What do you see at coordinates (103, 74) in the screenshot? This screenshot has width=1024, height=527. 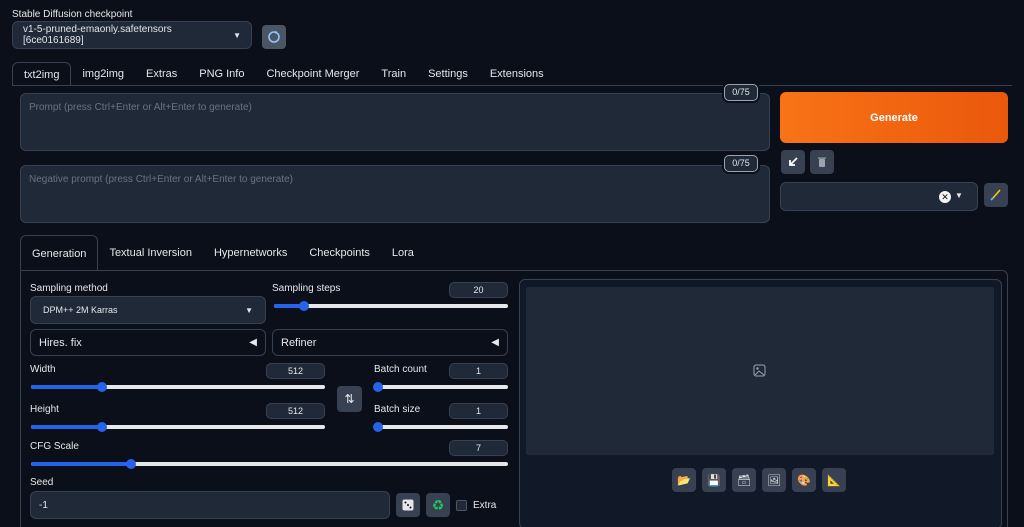 I see `tab-img2img: img2img` at bounding box center [103, 74].